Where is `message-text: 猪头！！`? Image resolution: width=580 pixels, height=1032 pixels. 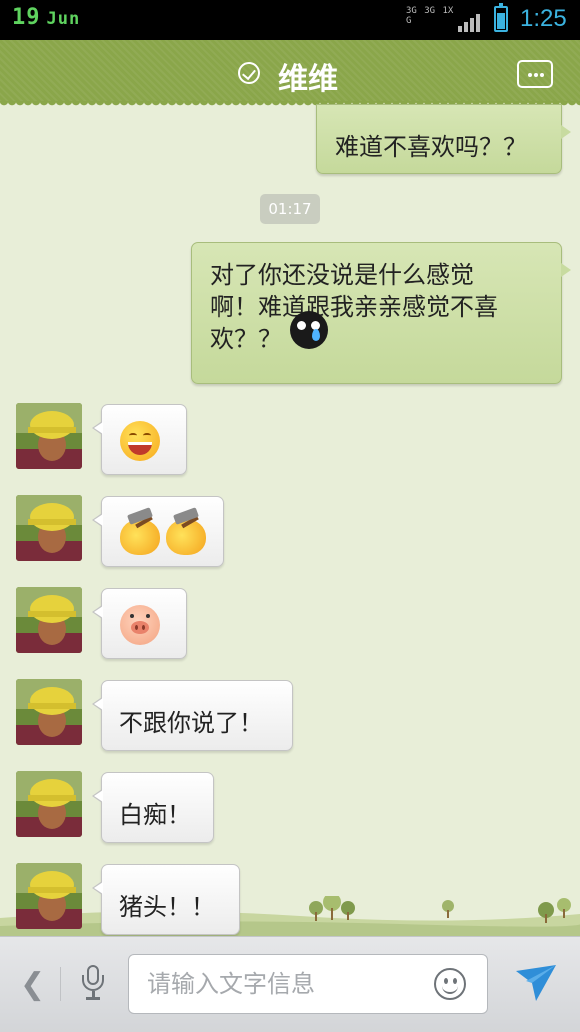
message-text: 猪头！！ is located at coordinates (167, 907).